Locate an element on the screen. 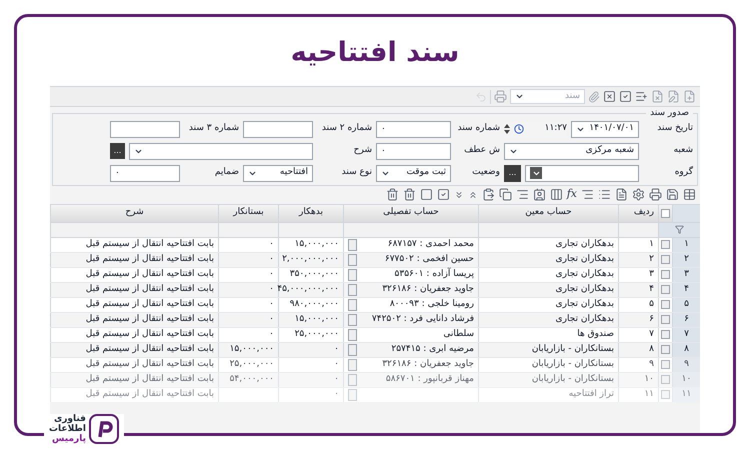 This screenshot has width=750, height=450. column-header: حساب معین is located at coordinates (548, 213).